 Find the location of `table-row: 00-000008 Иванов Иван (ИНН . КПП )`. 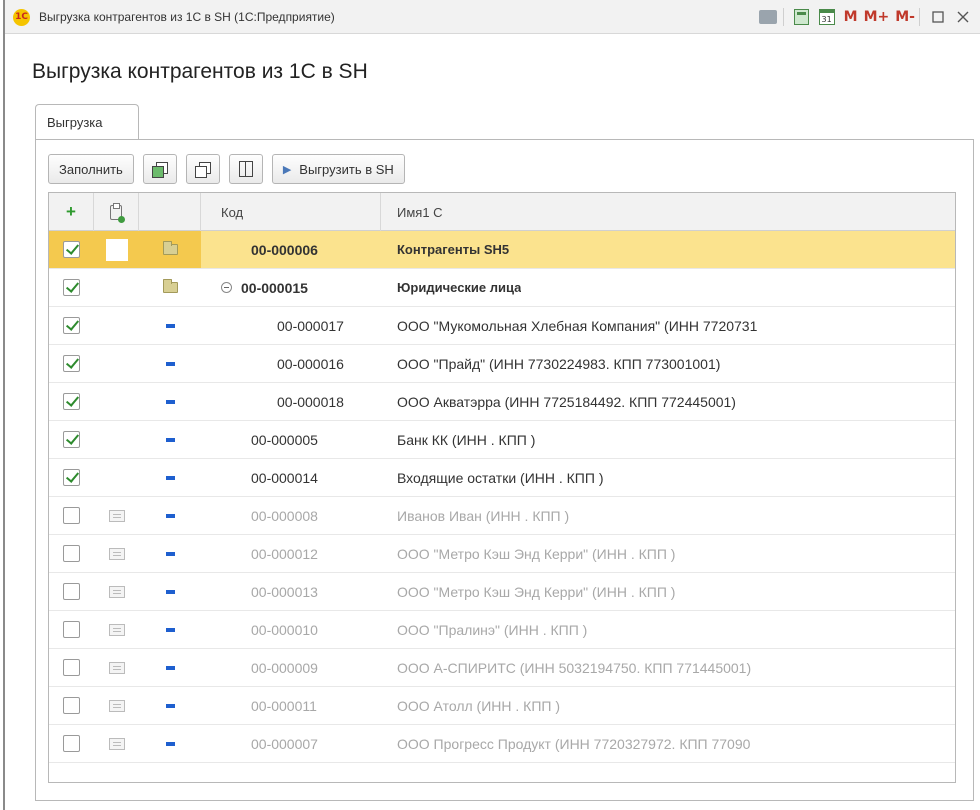

table-row: 00-000008 Иванов Иван (ИНН . КПП ) is located at coordinates (502, 516).